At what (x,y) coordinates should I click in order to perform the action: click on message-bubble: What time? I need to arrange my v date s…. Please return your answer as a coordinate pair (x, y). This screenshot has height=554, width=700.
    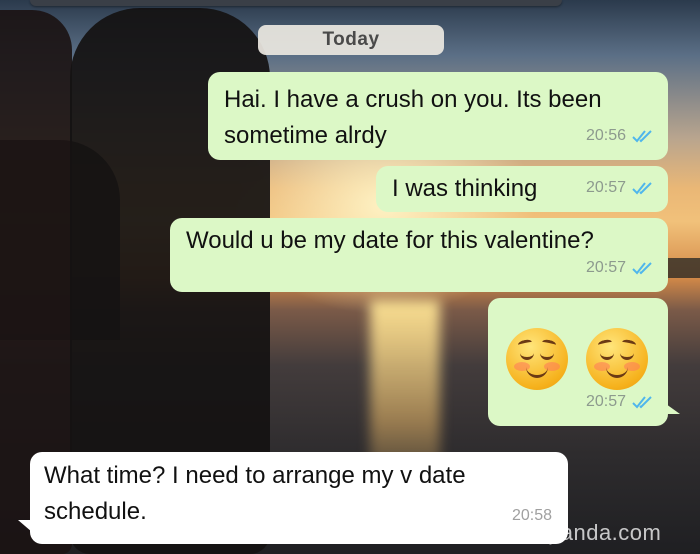
    Looking at the image, I should click on (299, 498).